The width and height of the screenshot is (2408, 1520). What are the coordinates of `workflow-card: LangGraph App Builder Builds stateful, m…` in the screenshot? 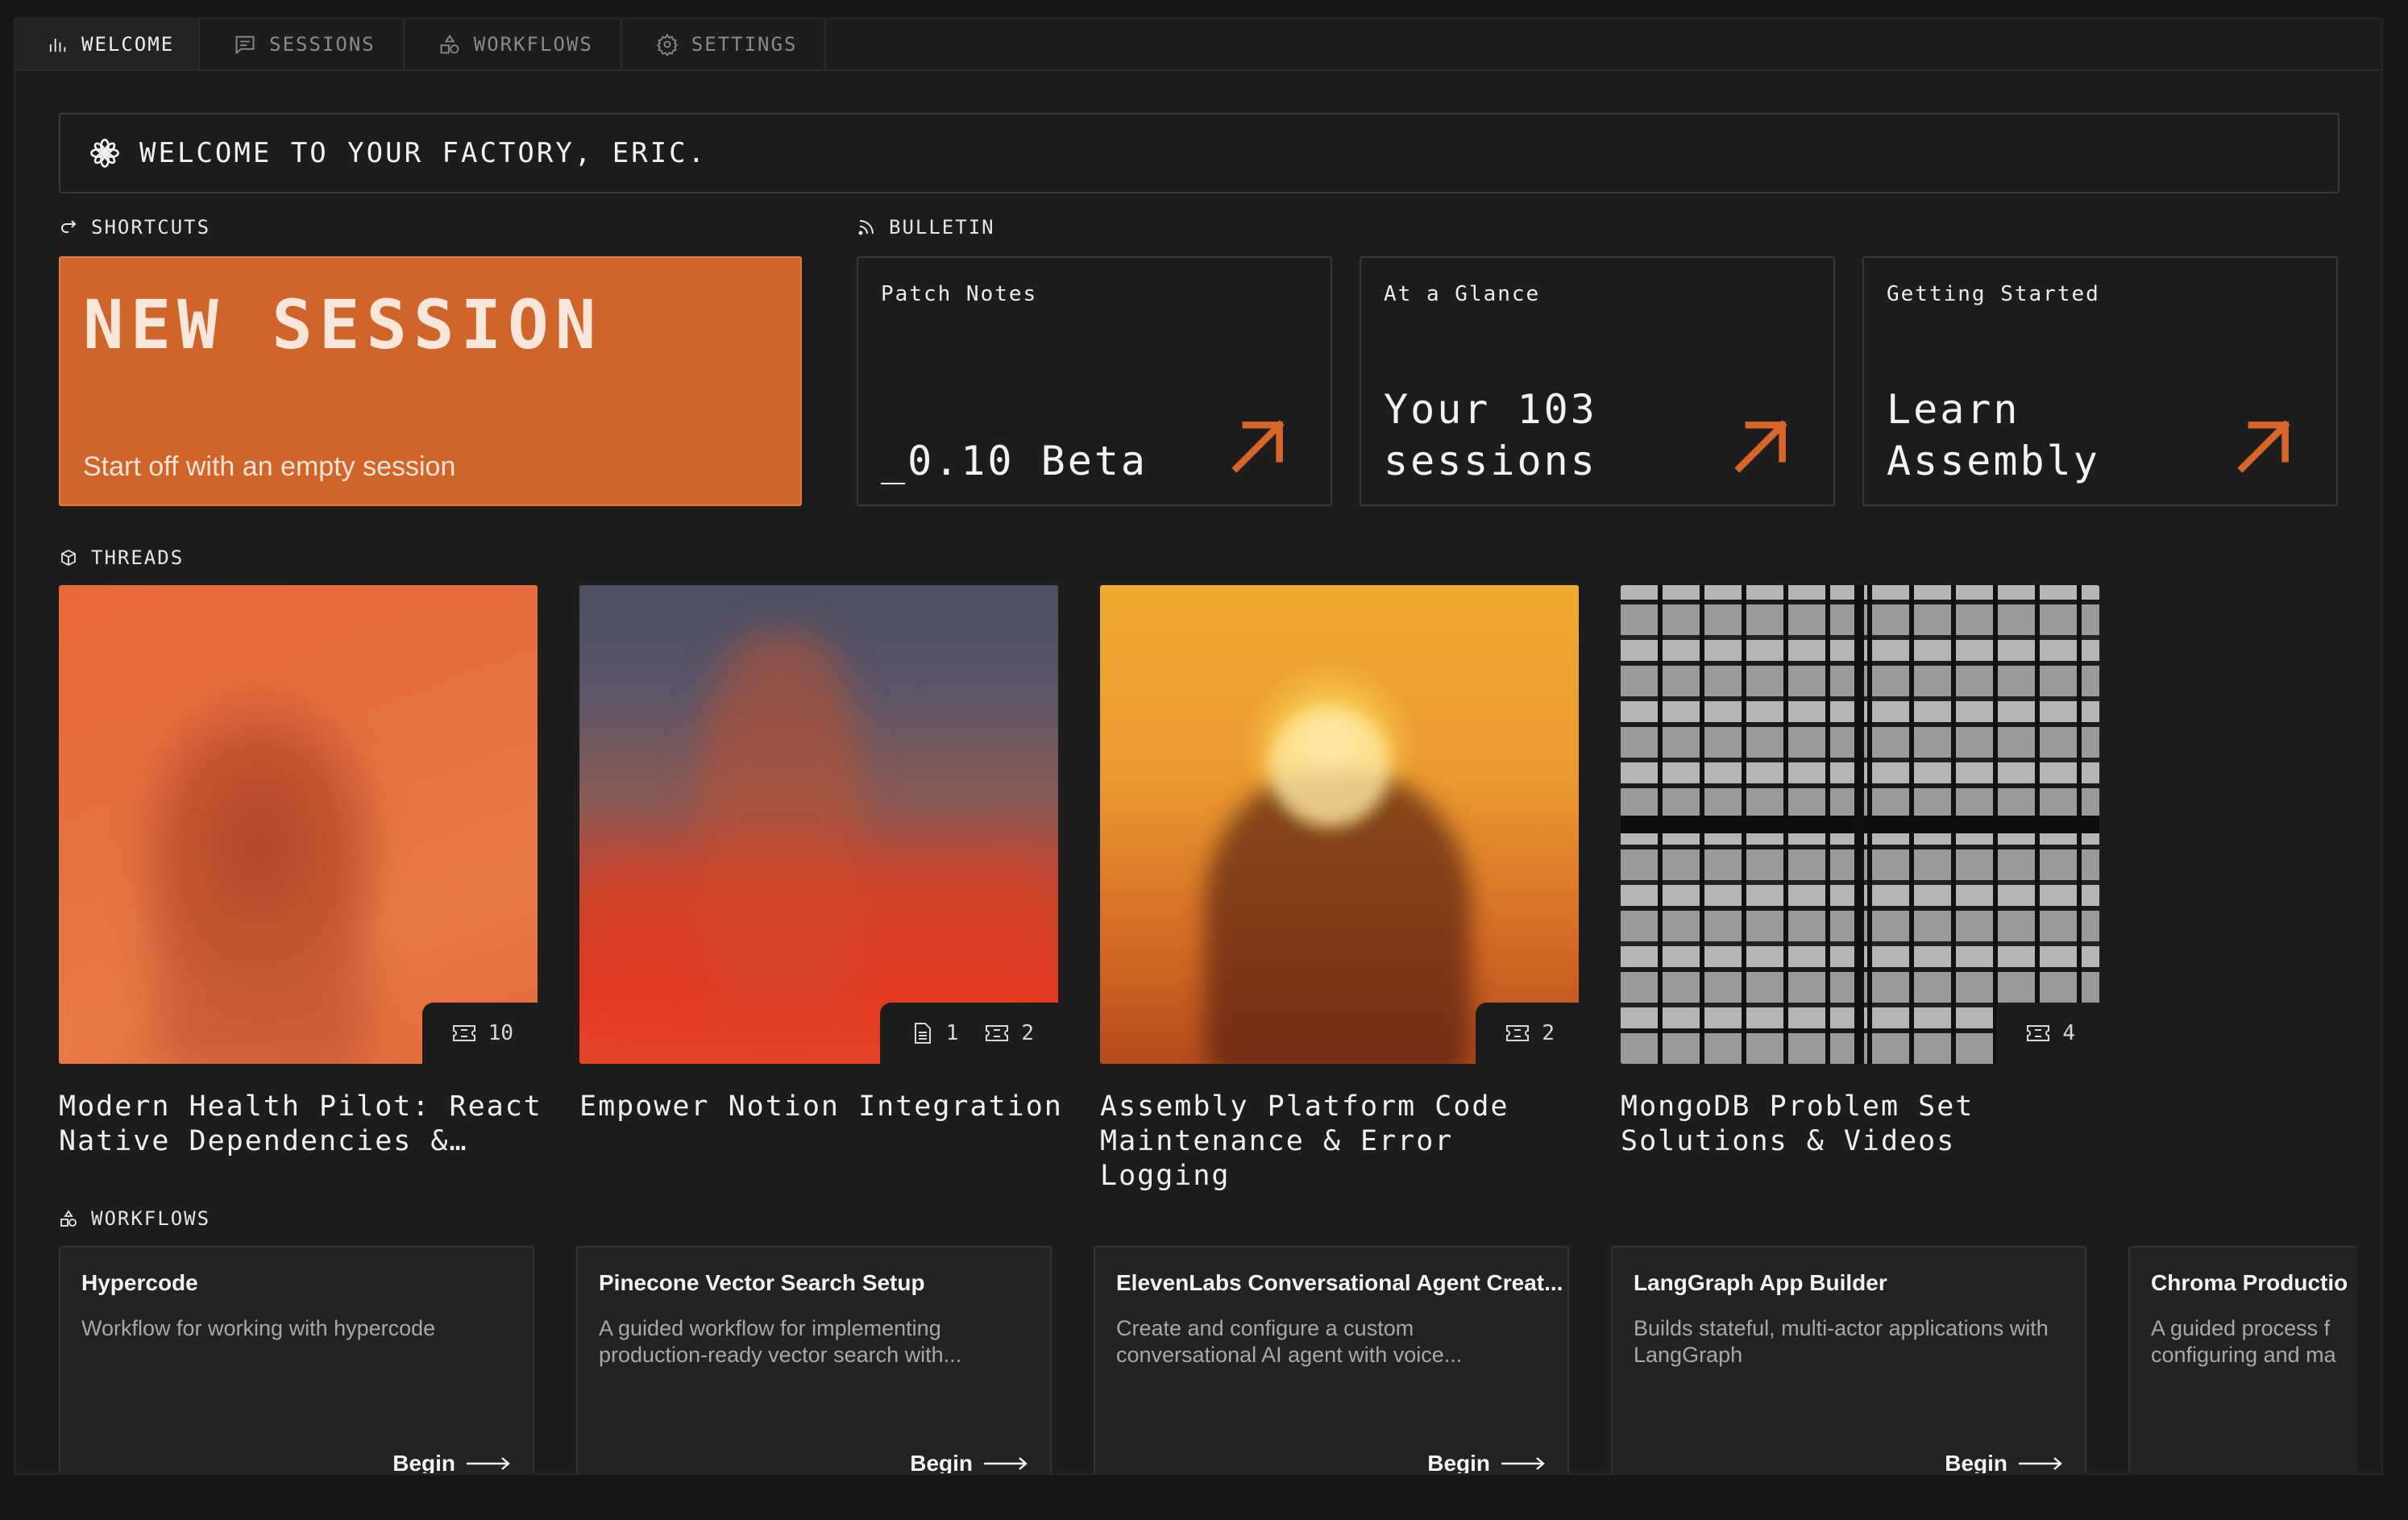 It's located at (1848, 1360).